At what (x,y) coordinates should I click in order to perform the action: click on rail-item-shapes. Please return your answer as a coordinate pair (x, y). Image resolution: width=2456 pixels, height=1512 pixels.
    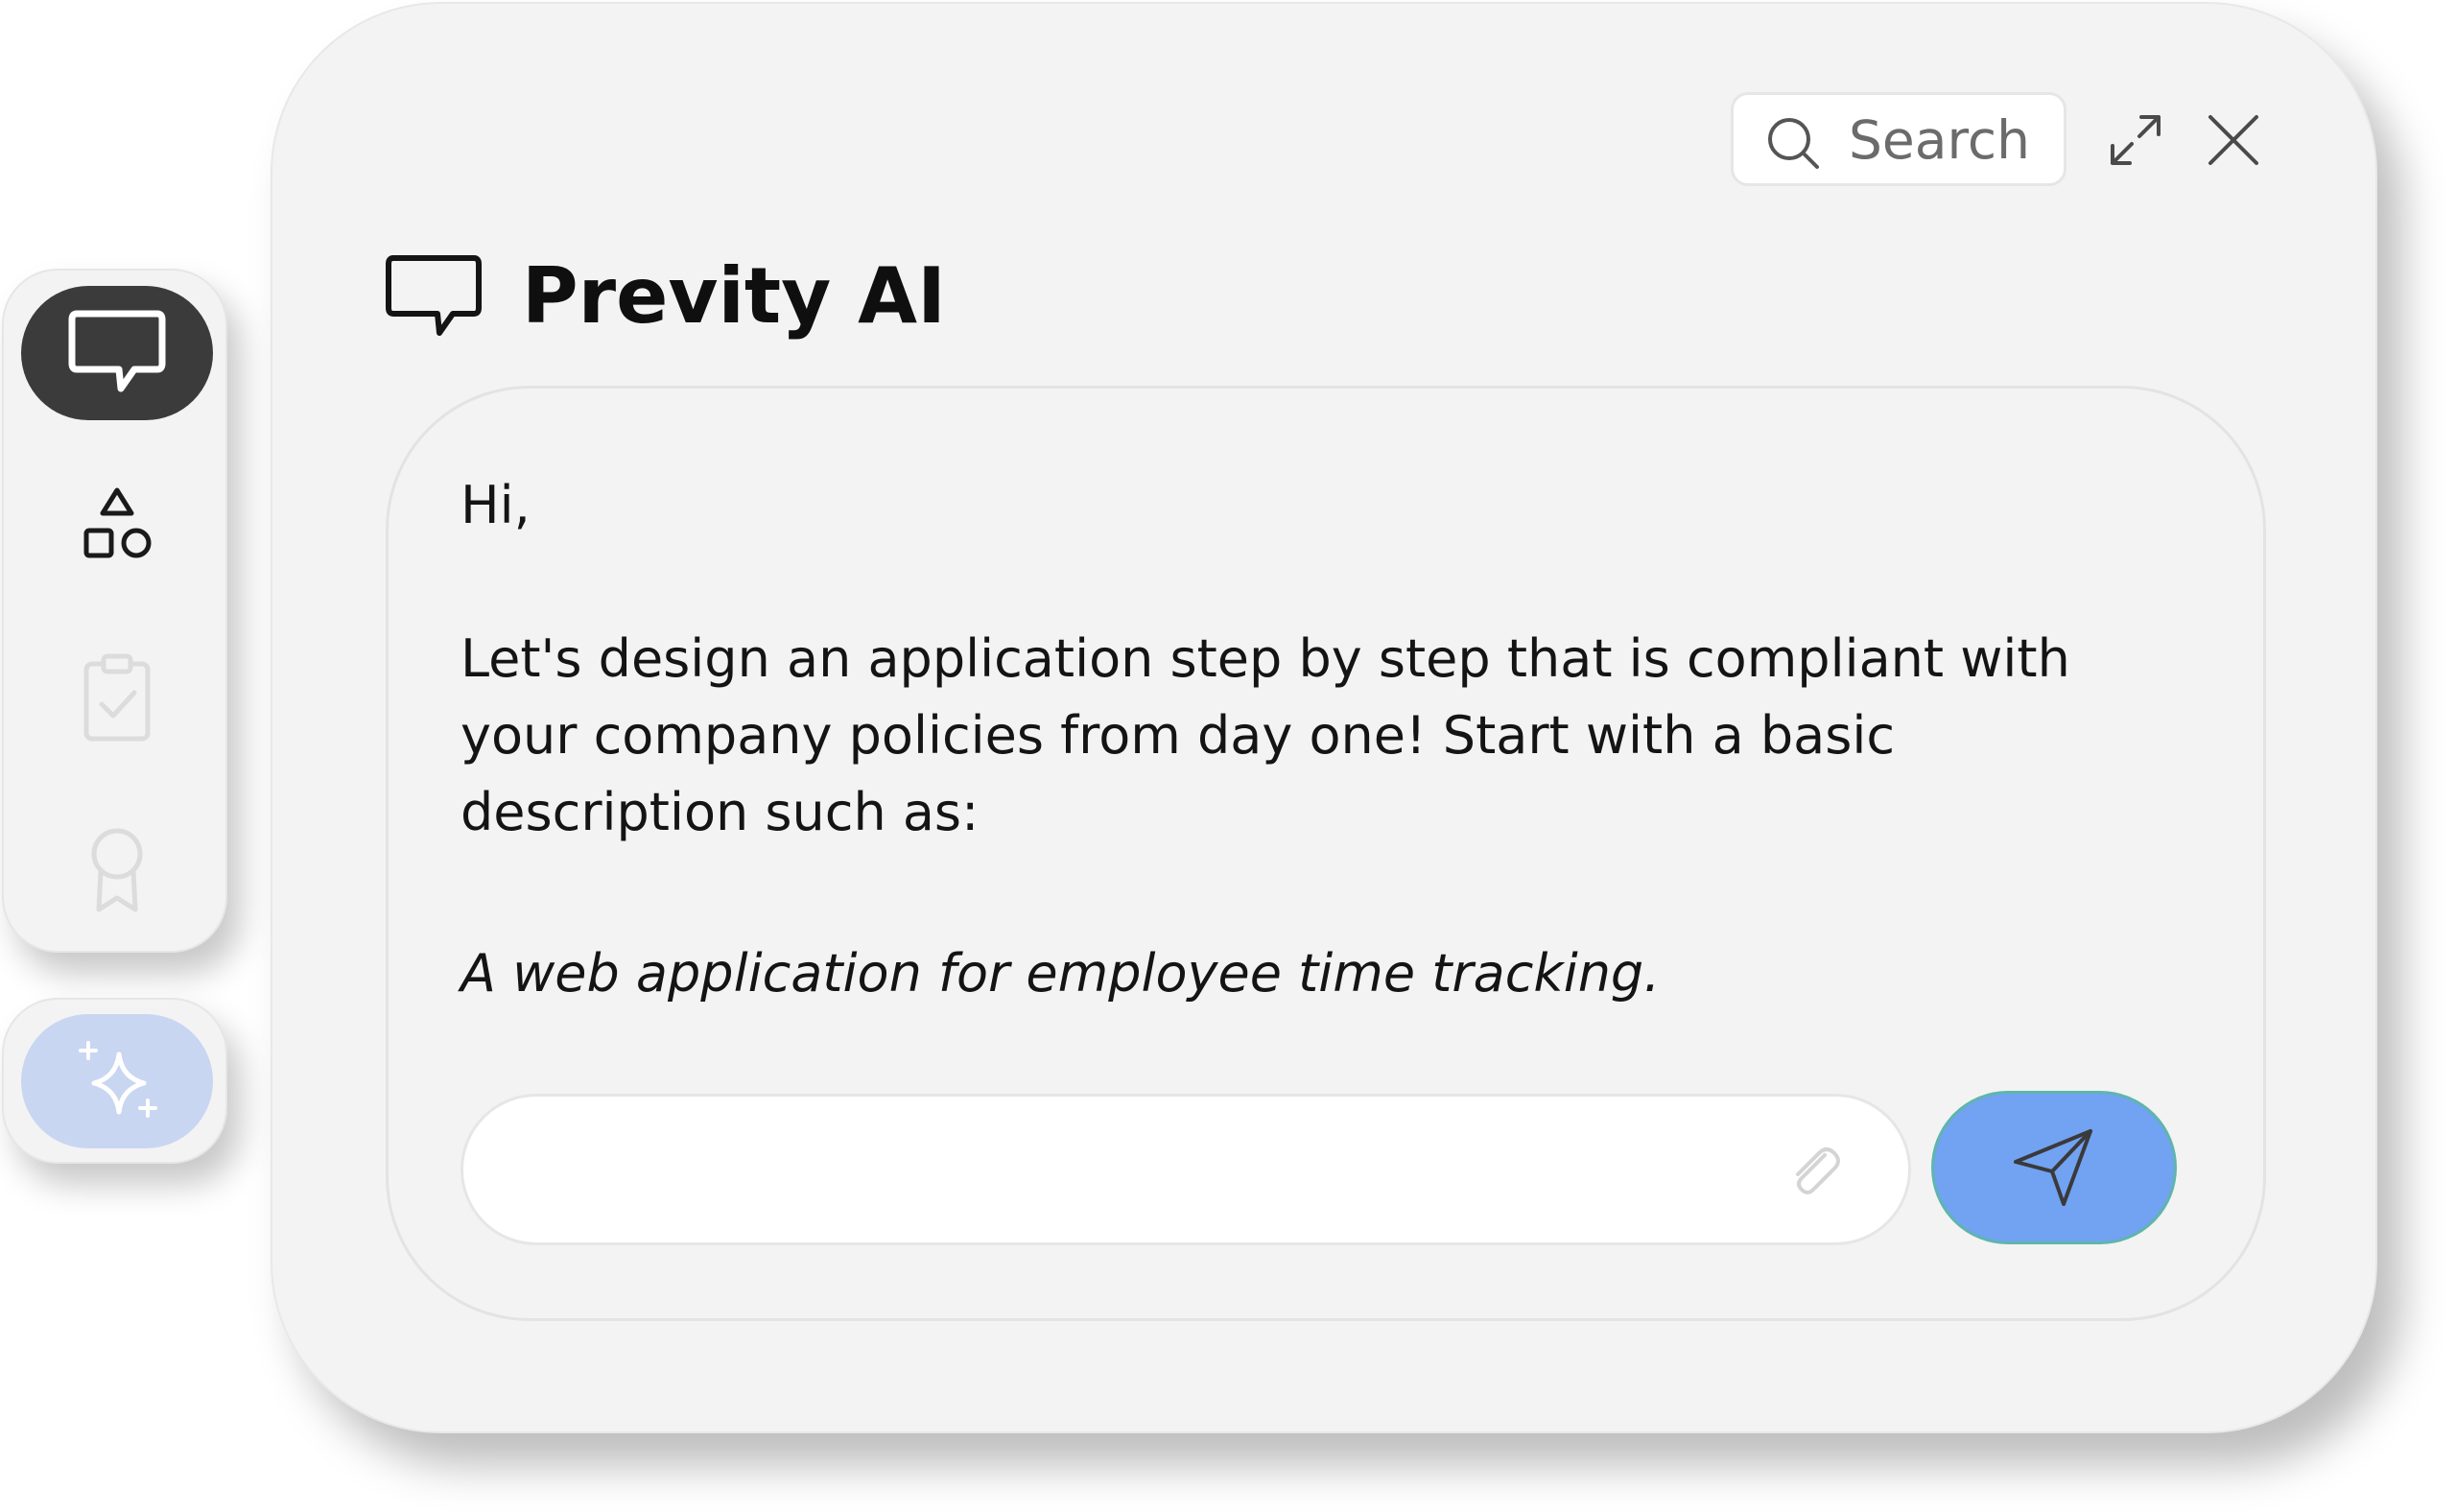
    Looking at the image, I should click on (117, 526).